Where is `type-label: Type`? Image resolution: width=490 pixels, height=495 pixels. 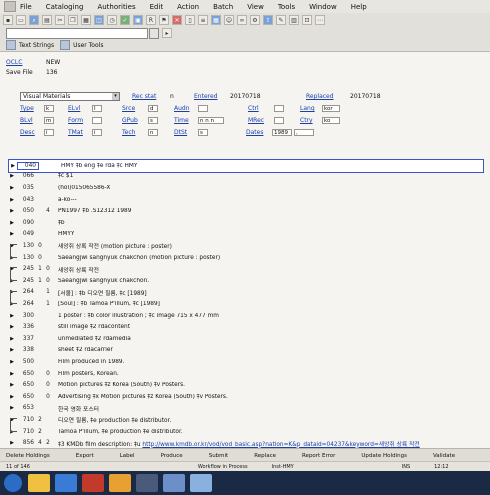 type-label: Type is located at coordinates (27, 108).